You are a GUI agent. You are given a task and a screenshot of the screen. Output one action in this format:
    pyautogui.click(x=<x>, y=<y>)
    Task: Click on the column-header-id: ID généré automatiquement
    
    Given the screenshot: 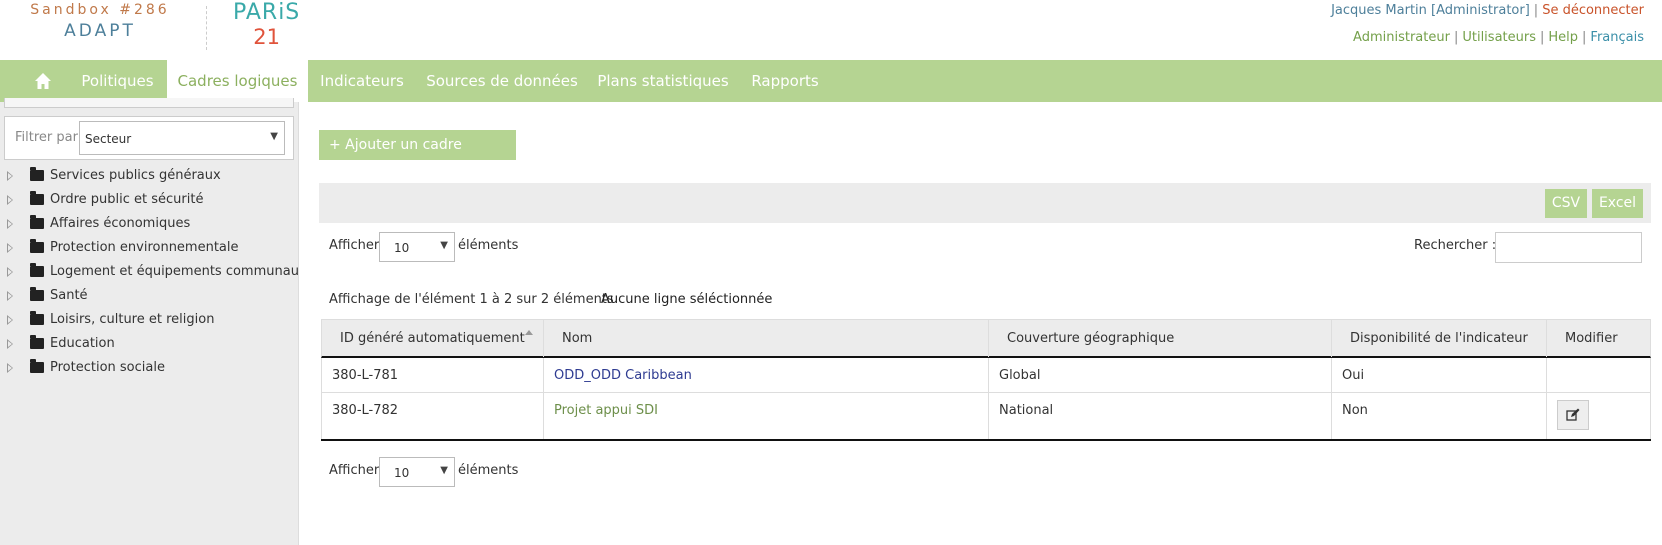 What is the action you would take?
    pyautogui.click(x=433, y=338)
    